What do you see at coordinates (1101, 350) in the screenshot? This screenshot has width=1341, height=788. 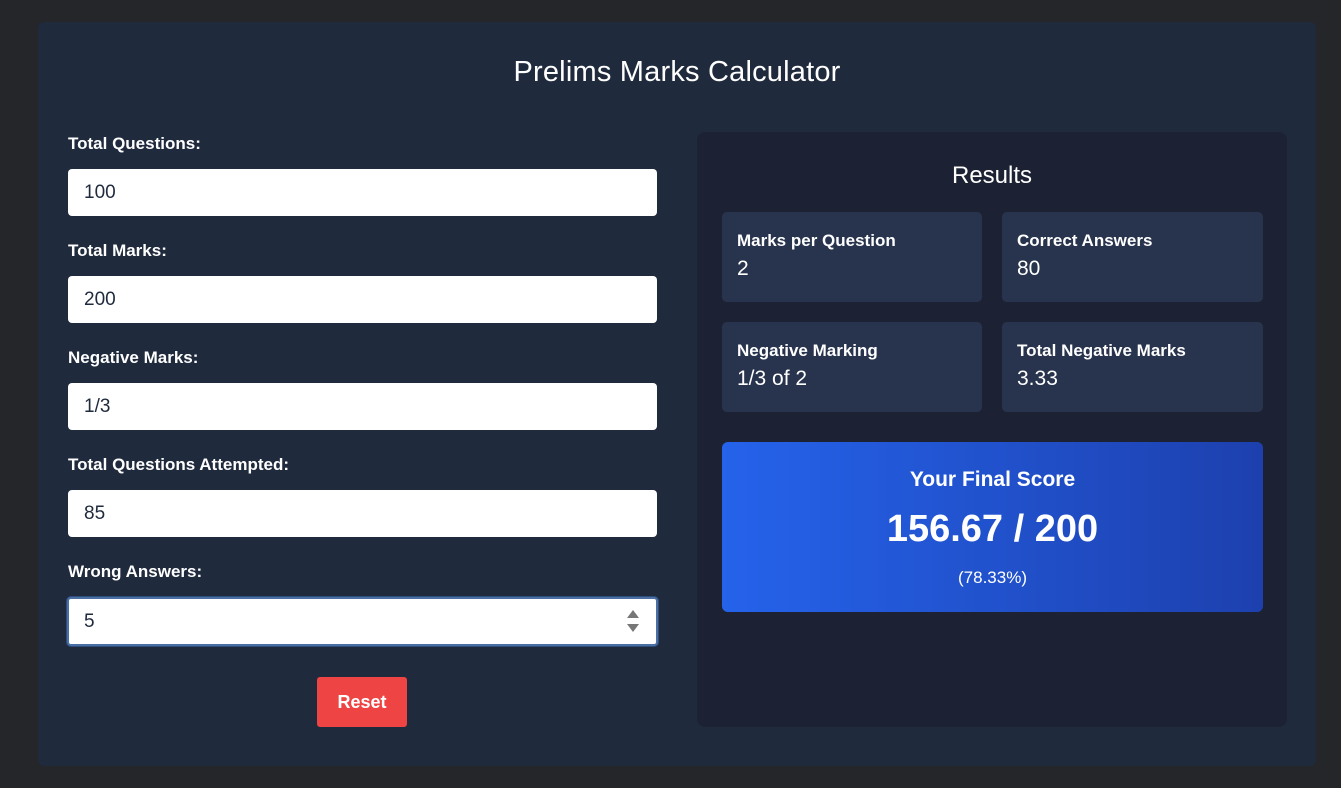 I see `total-negative-marks-label: Total Negative Marks` at bounding box center [1101, 350].